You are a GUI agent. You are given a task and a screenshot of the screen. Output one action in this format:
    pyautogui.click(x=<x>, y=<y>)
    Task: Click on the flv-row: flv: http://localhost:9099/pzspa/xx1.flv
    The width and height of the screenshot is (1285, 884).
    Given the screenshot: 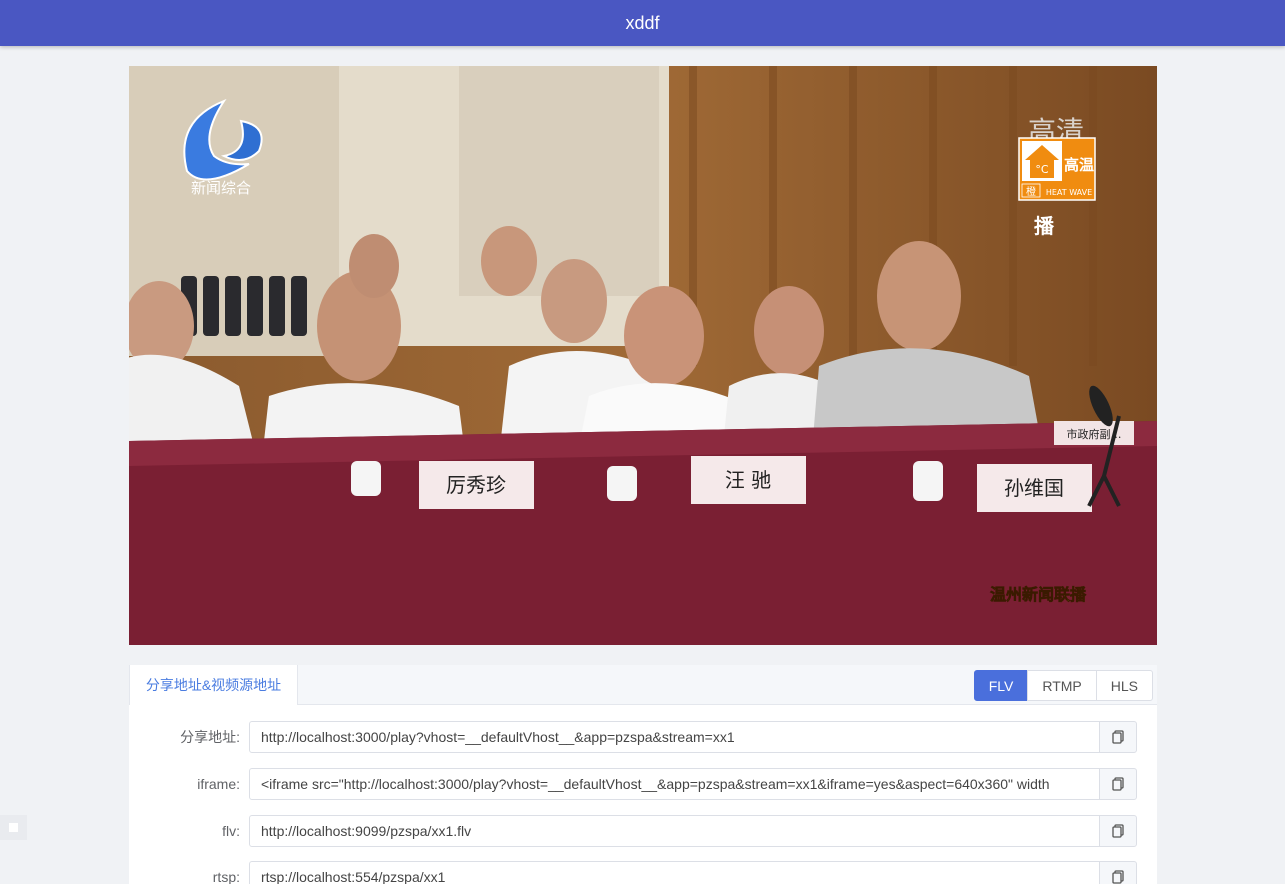 What is the action you would take?
    pyautogui.click(x=643, y=831)
    